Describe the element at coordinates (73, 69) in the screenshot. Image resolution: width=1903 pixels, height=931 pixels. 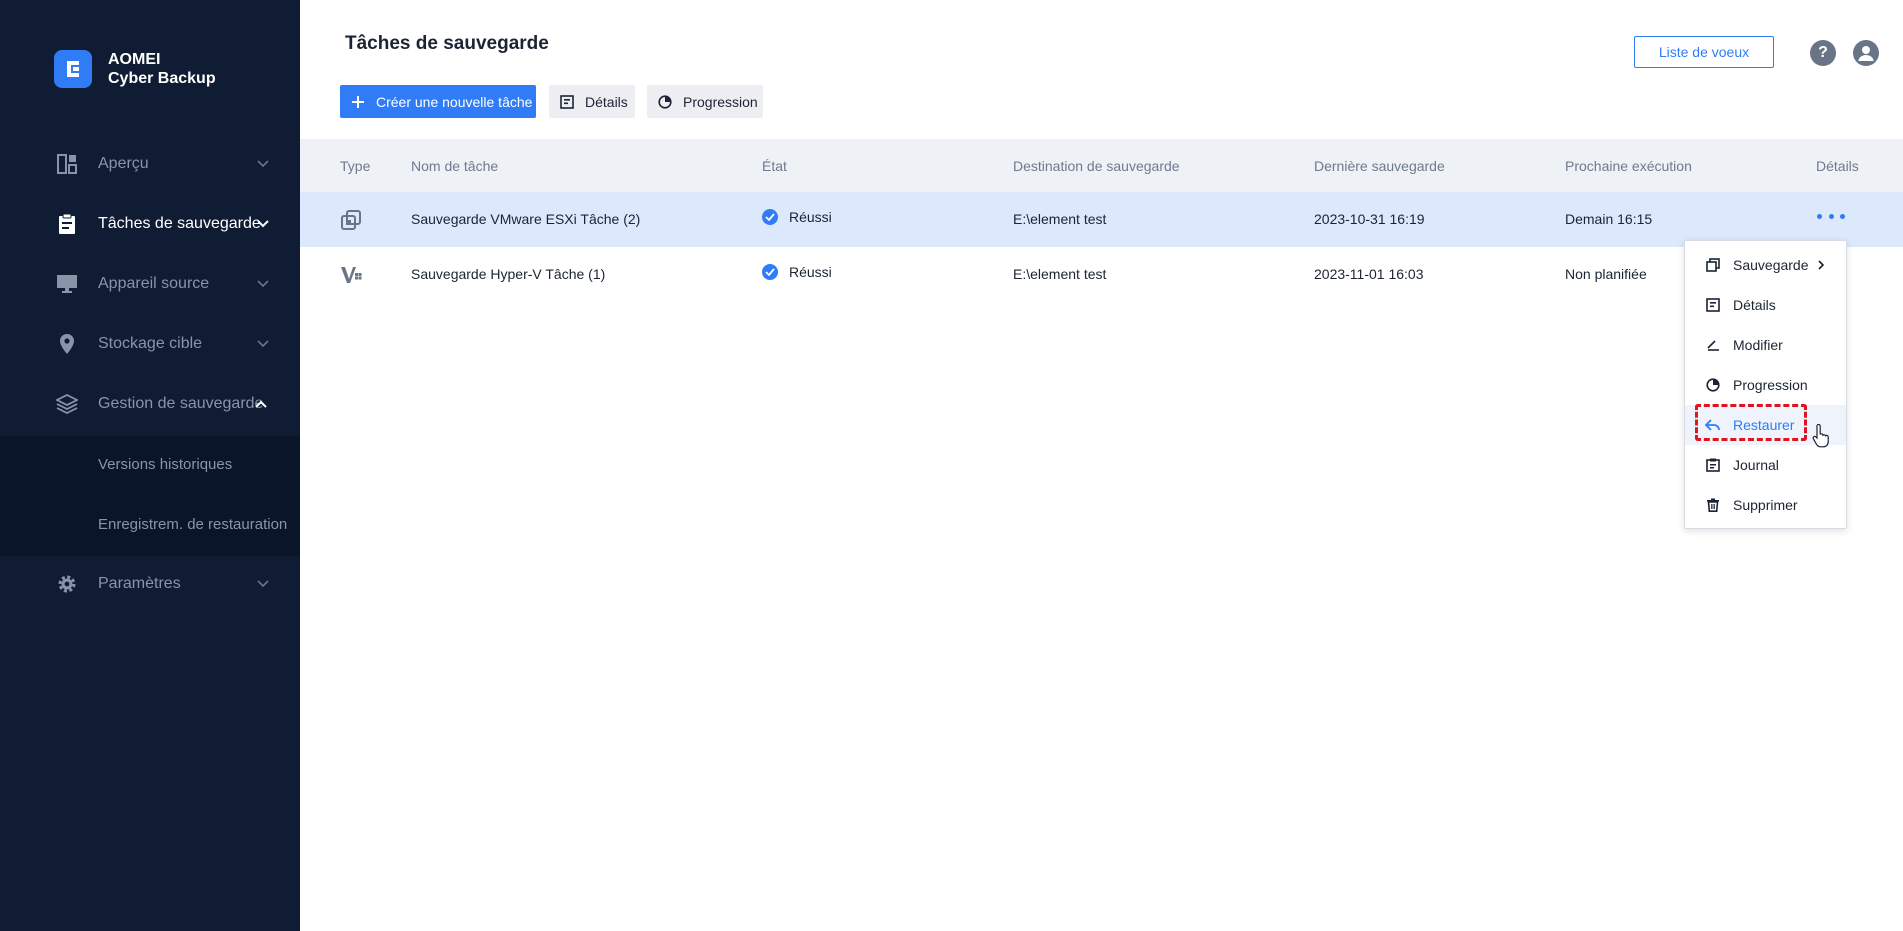
I see `aomei-logo-icon` at that location.